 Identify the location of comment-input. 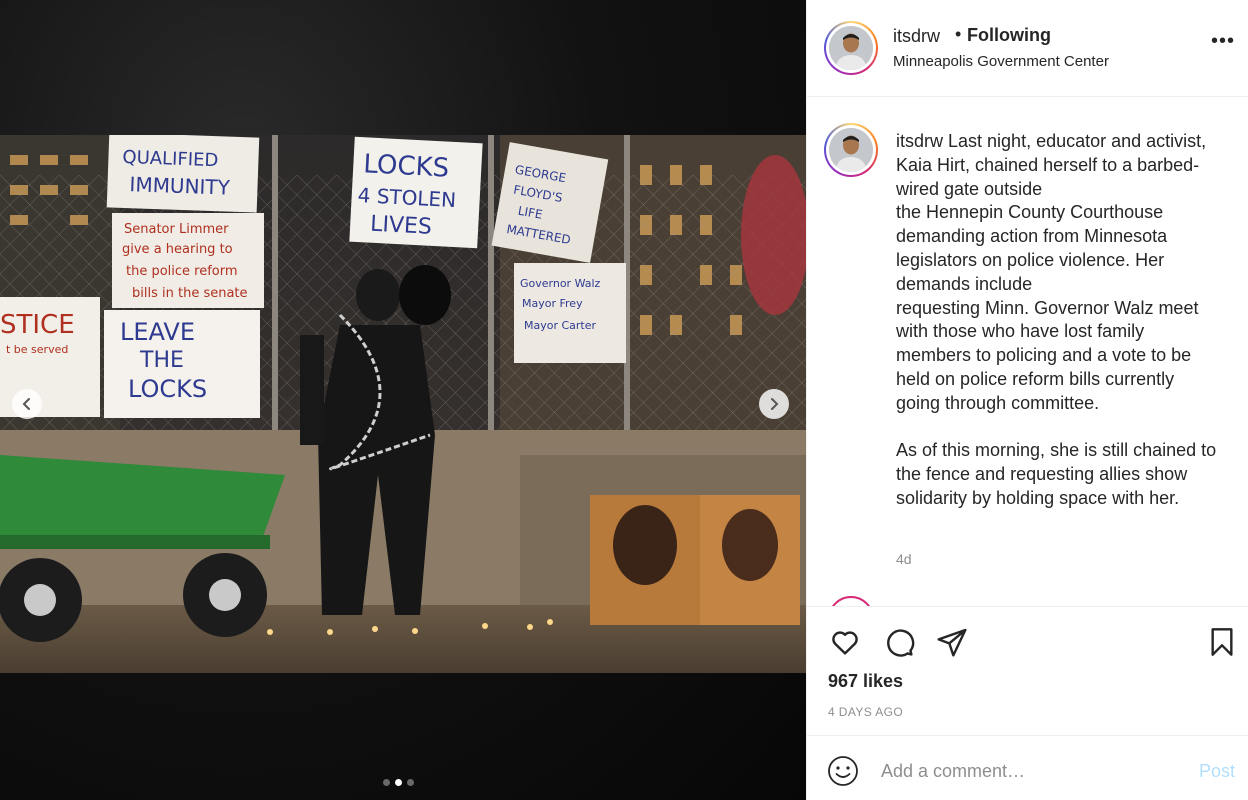
(1031, 771).